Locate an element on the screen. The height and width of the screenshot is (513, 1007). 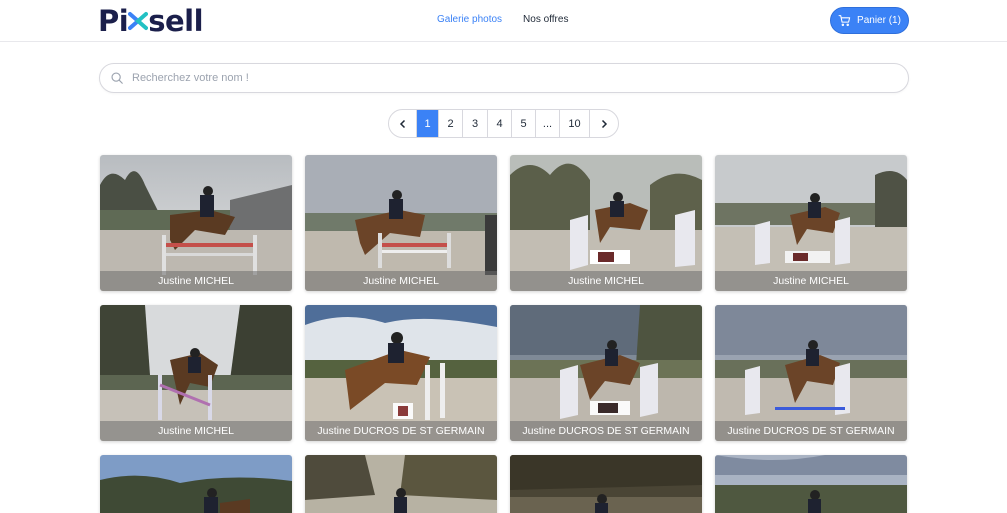
main-nav: Galerie photos Nos offres is located at coordinates (502, 19).